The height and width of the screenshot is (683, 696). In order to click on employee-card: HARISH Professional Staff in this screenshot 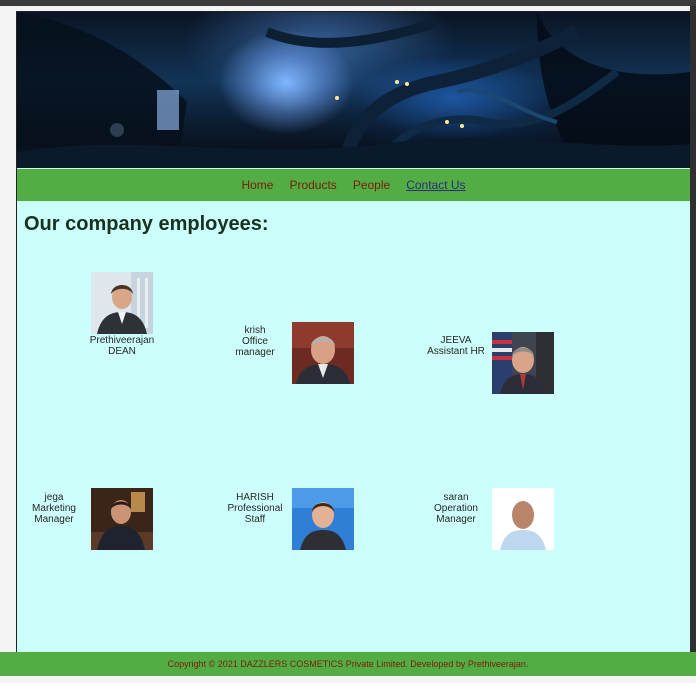, I will do `click(255, 508)`.